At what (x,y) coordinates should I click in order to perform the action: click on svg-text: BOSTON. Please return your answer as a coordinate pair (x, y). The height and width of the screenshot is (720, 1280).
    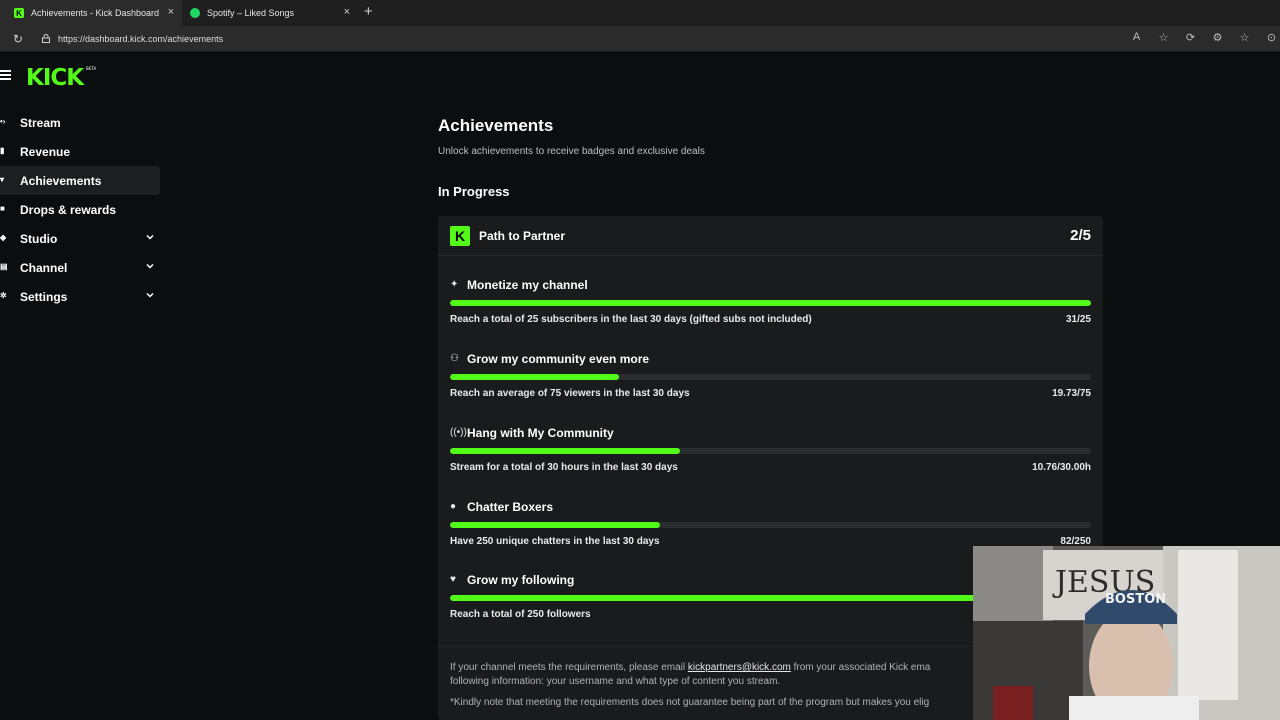
    Looking at the image, I should click on (1135, 599).